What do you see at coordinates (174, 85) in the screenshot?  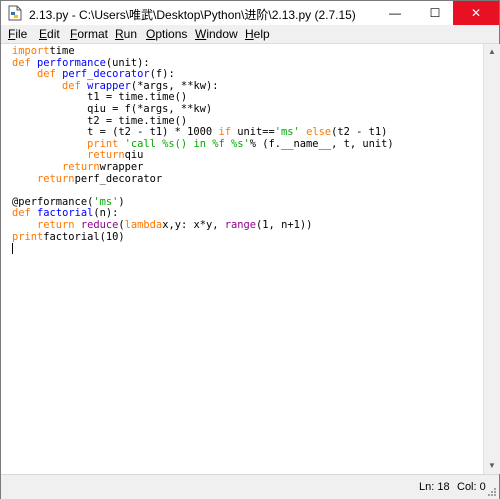 I see `code-token: (*args, **kw):` at bounding box center [174, 85].